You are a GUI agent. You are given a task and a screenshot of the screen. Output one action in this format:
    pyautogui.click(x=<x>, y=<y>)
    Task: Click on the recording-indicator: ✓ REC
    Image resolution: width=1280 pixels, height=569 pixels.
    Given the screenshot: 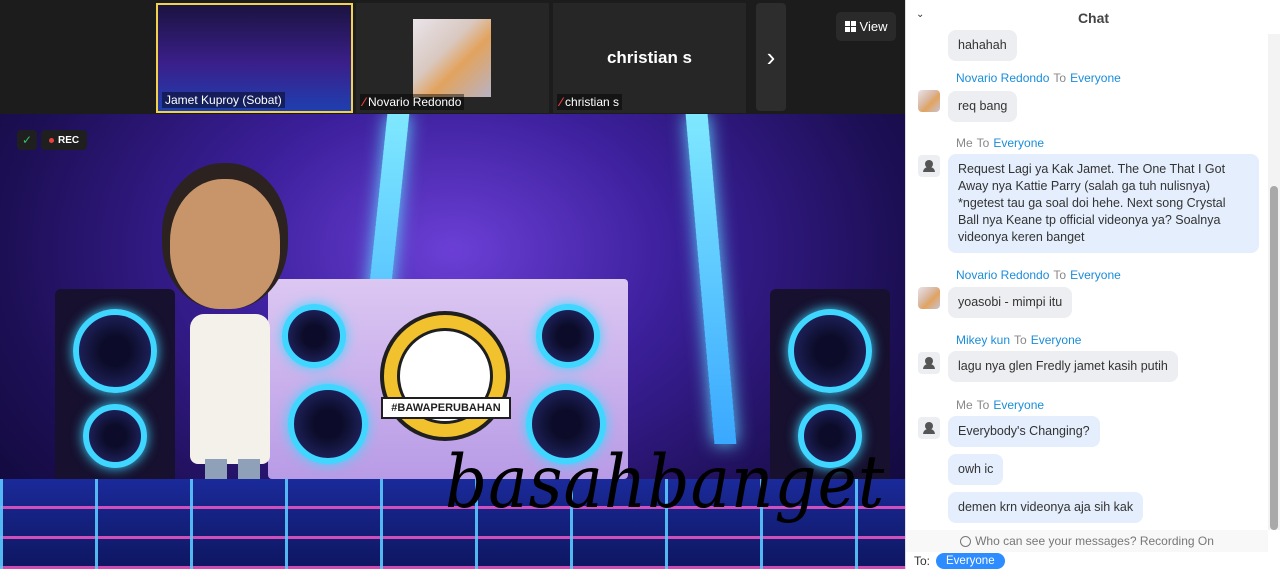 What is the action you would take?
    pyautogui.click(x=52, y=140)
    